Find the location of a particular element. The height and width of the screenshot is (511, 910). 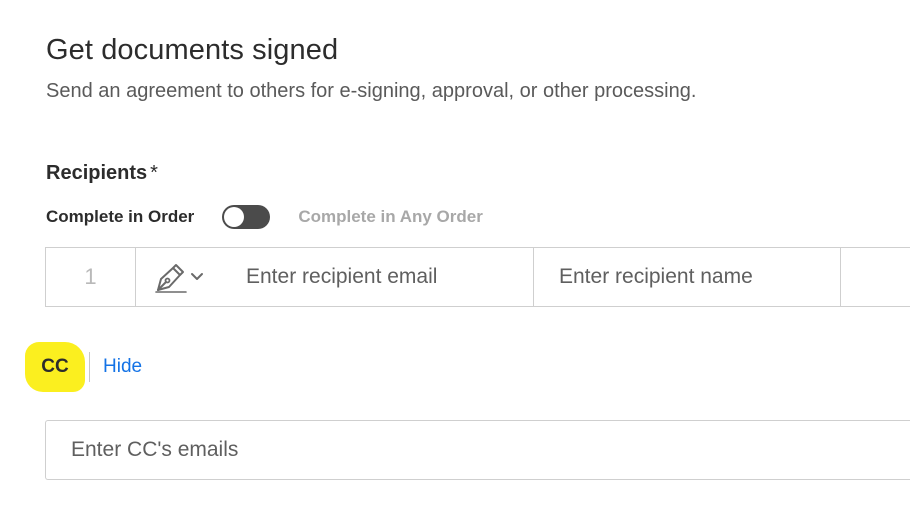

pen-signer-icon is located at coordinates (171, 277).